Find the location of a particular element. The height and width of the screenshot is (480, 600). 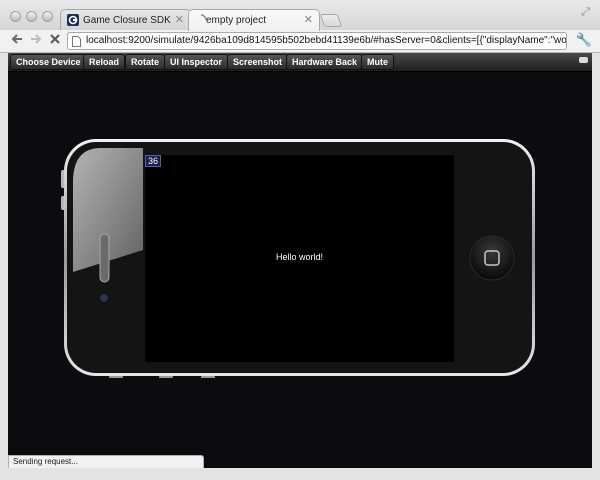

close-window-button is located at coordinates (15, 16).